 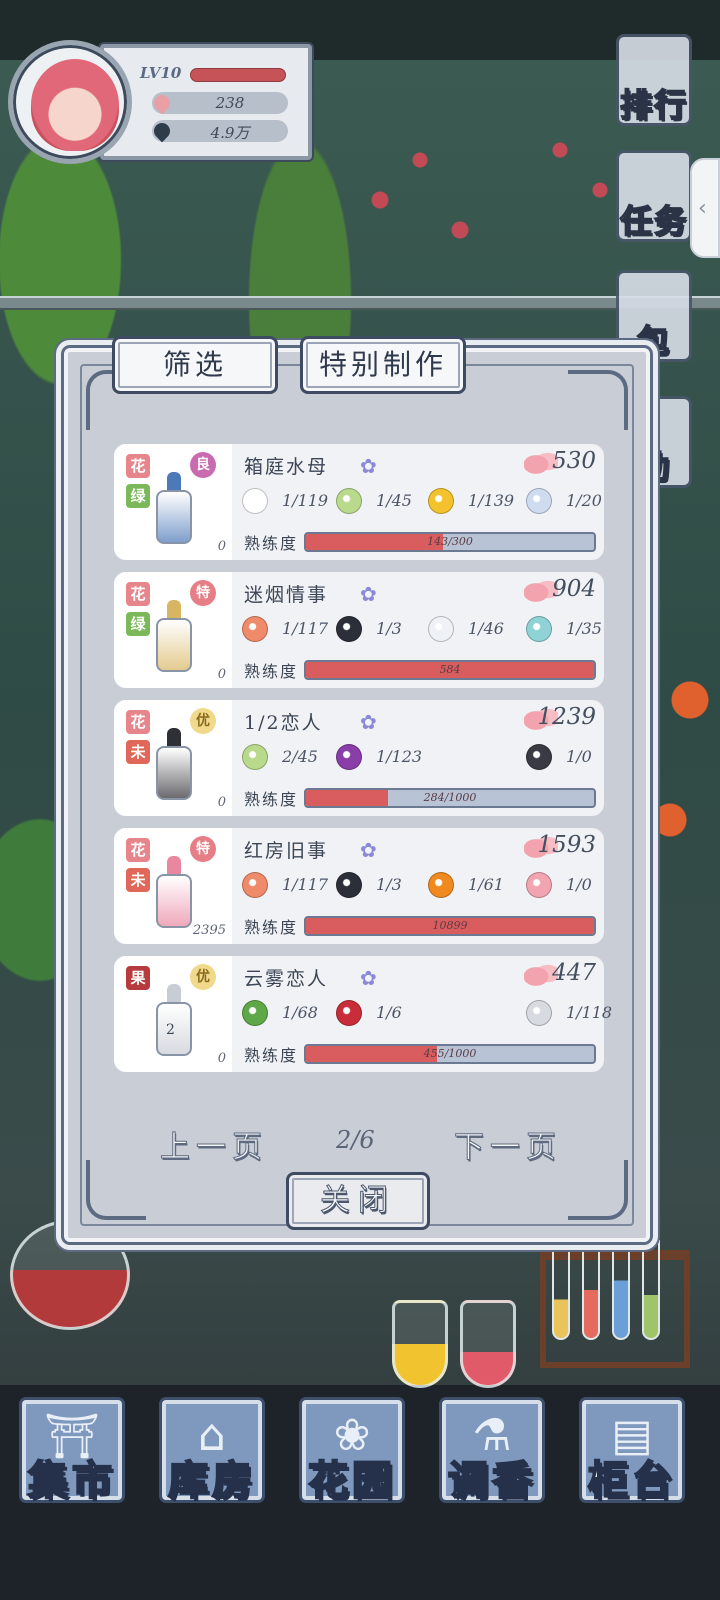 What do you see at coordinates (486, 628) in the screenshot?
I see `ingredient-quantity: 1/46` at bounding box center [486, 628].